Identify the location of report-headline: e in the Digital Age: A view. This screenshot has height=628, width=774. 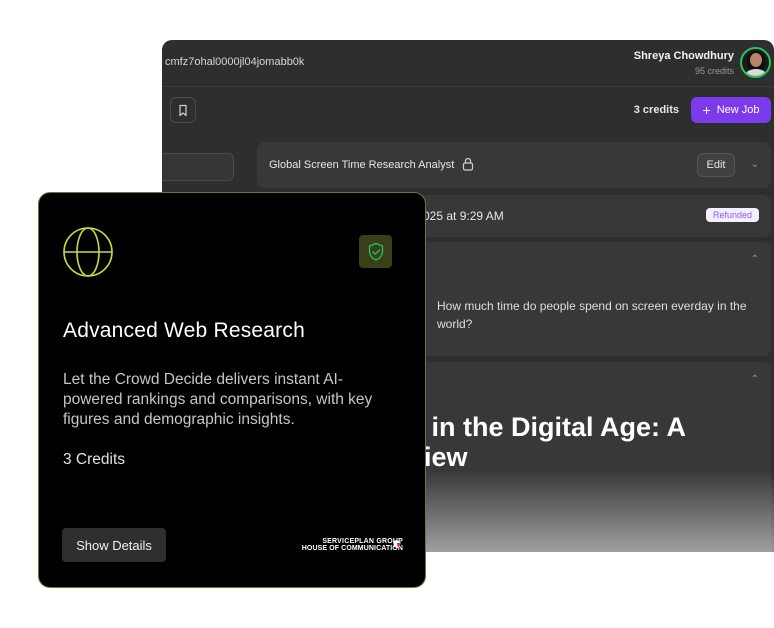
(589, 442).